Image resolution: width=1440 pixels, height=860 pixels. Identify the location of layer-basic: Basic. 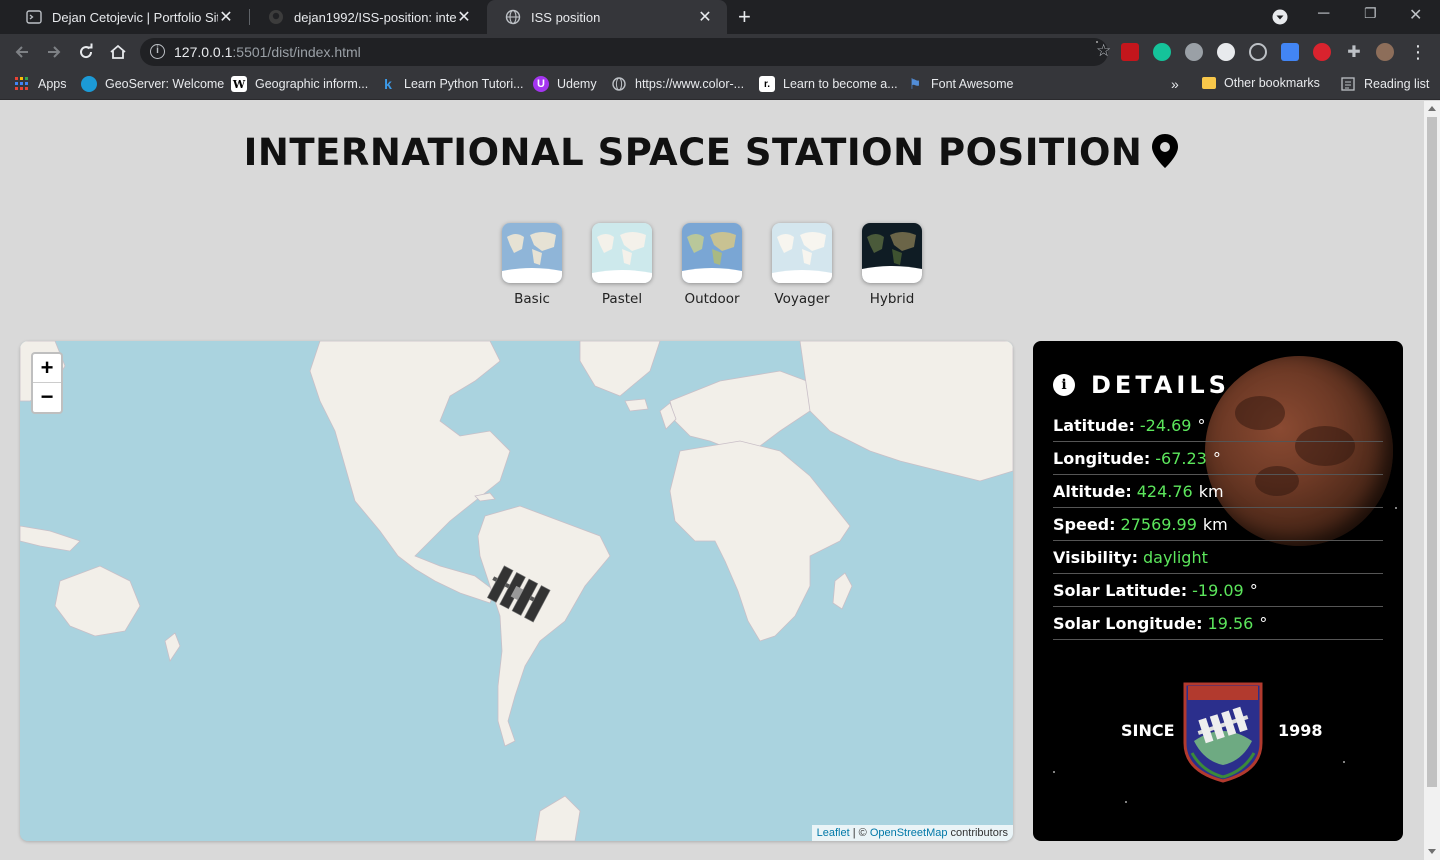
(532, 265).